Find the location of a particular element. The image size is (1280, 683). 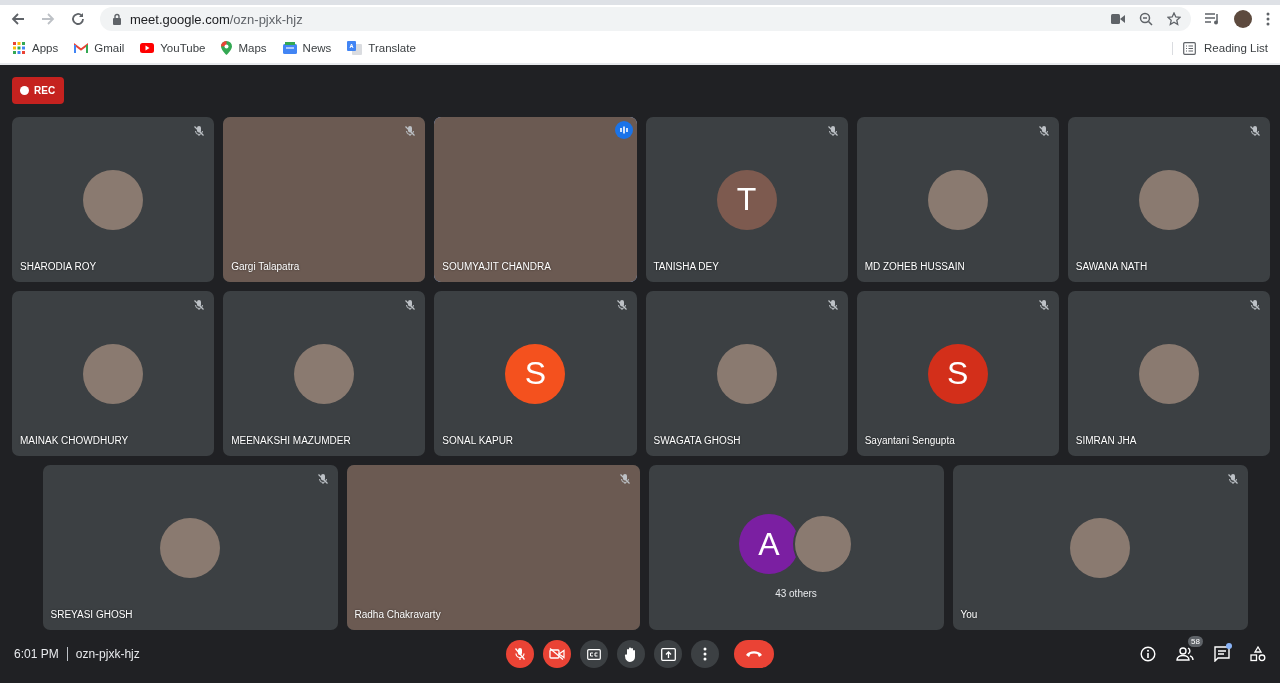

envelope-icon is located at coordinates (81, 48).